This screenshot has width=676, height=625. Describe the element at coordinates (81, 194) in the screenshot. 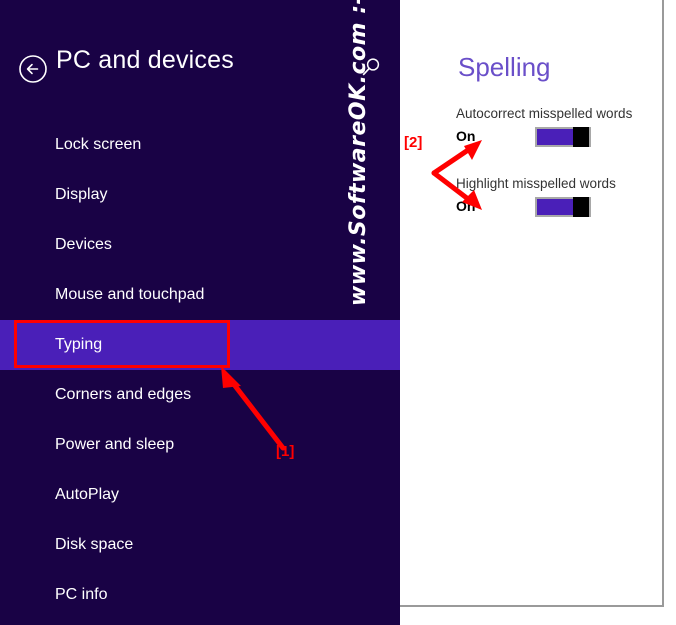

I see `sidebar-item-label: Display` at that location.